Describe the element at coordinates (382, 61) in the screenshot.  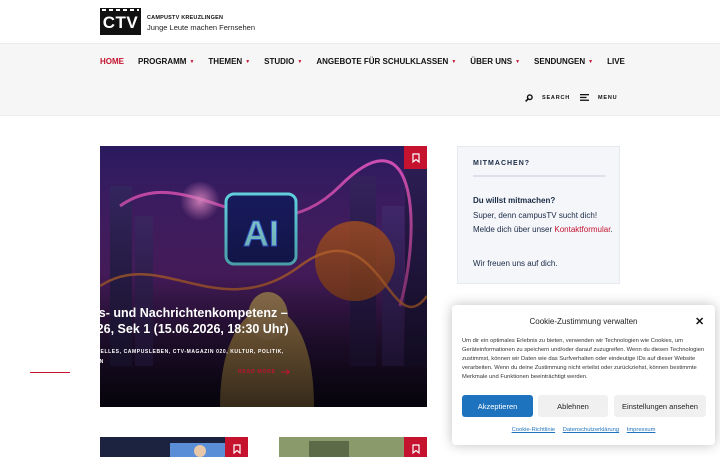
I see `nav-label: ANGEBOTE FÜR SCHULKLASSEN` at that location.